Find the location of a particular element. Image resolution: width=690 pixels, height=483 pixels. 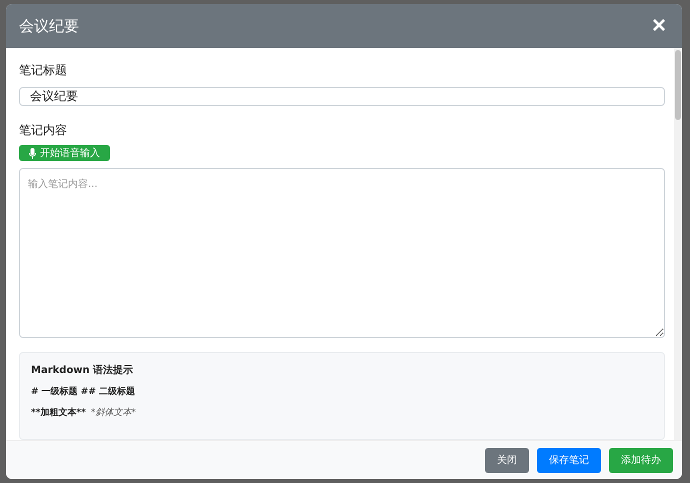

scrollbar is located at coordinates (678, 244).